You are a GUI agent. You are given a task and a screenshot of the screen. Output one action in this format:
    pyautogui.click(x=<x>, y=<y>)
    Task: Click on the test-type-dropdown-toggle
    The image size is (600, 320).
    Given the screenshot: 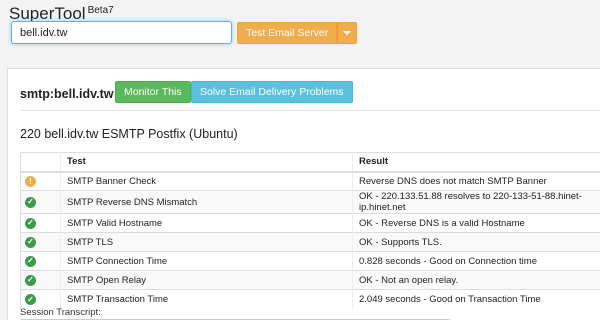 What is the action you would take?
    pyautogui.click(x=347, y=33)
    